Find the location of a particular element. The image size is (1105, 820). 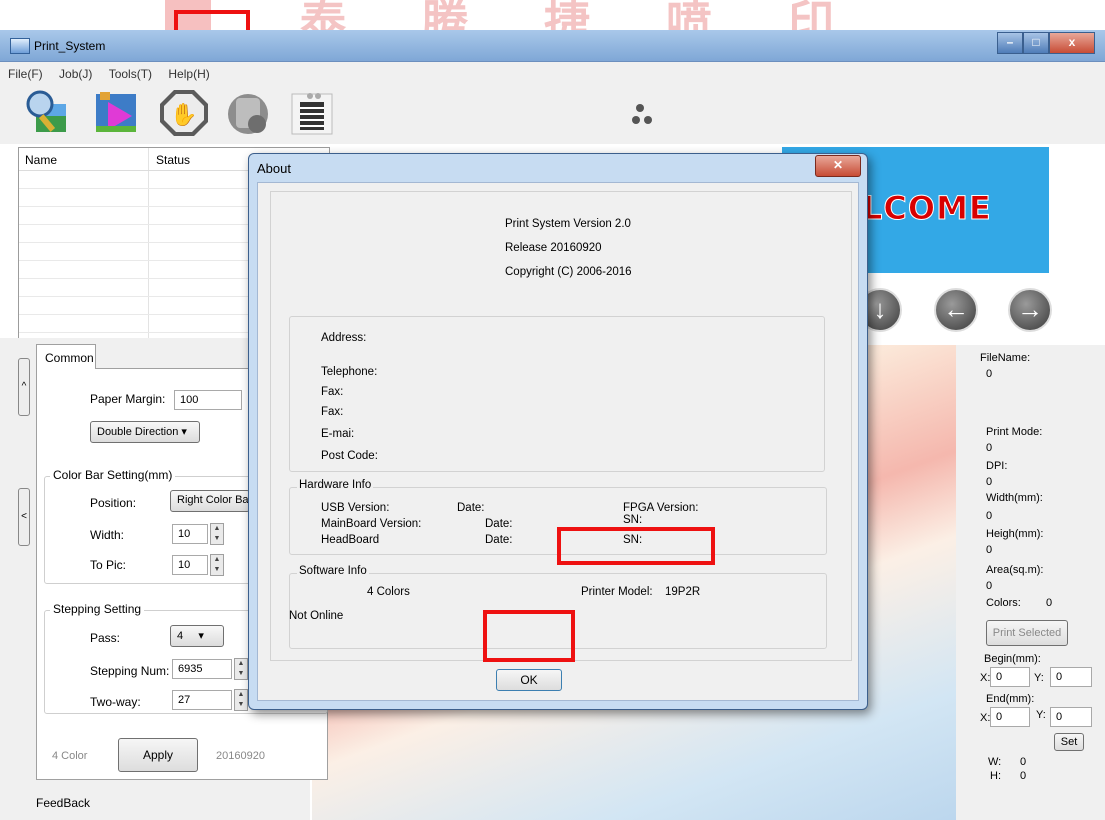

hardware-group-title: Hardware Info is located at coordinates (335, 485).